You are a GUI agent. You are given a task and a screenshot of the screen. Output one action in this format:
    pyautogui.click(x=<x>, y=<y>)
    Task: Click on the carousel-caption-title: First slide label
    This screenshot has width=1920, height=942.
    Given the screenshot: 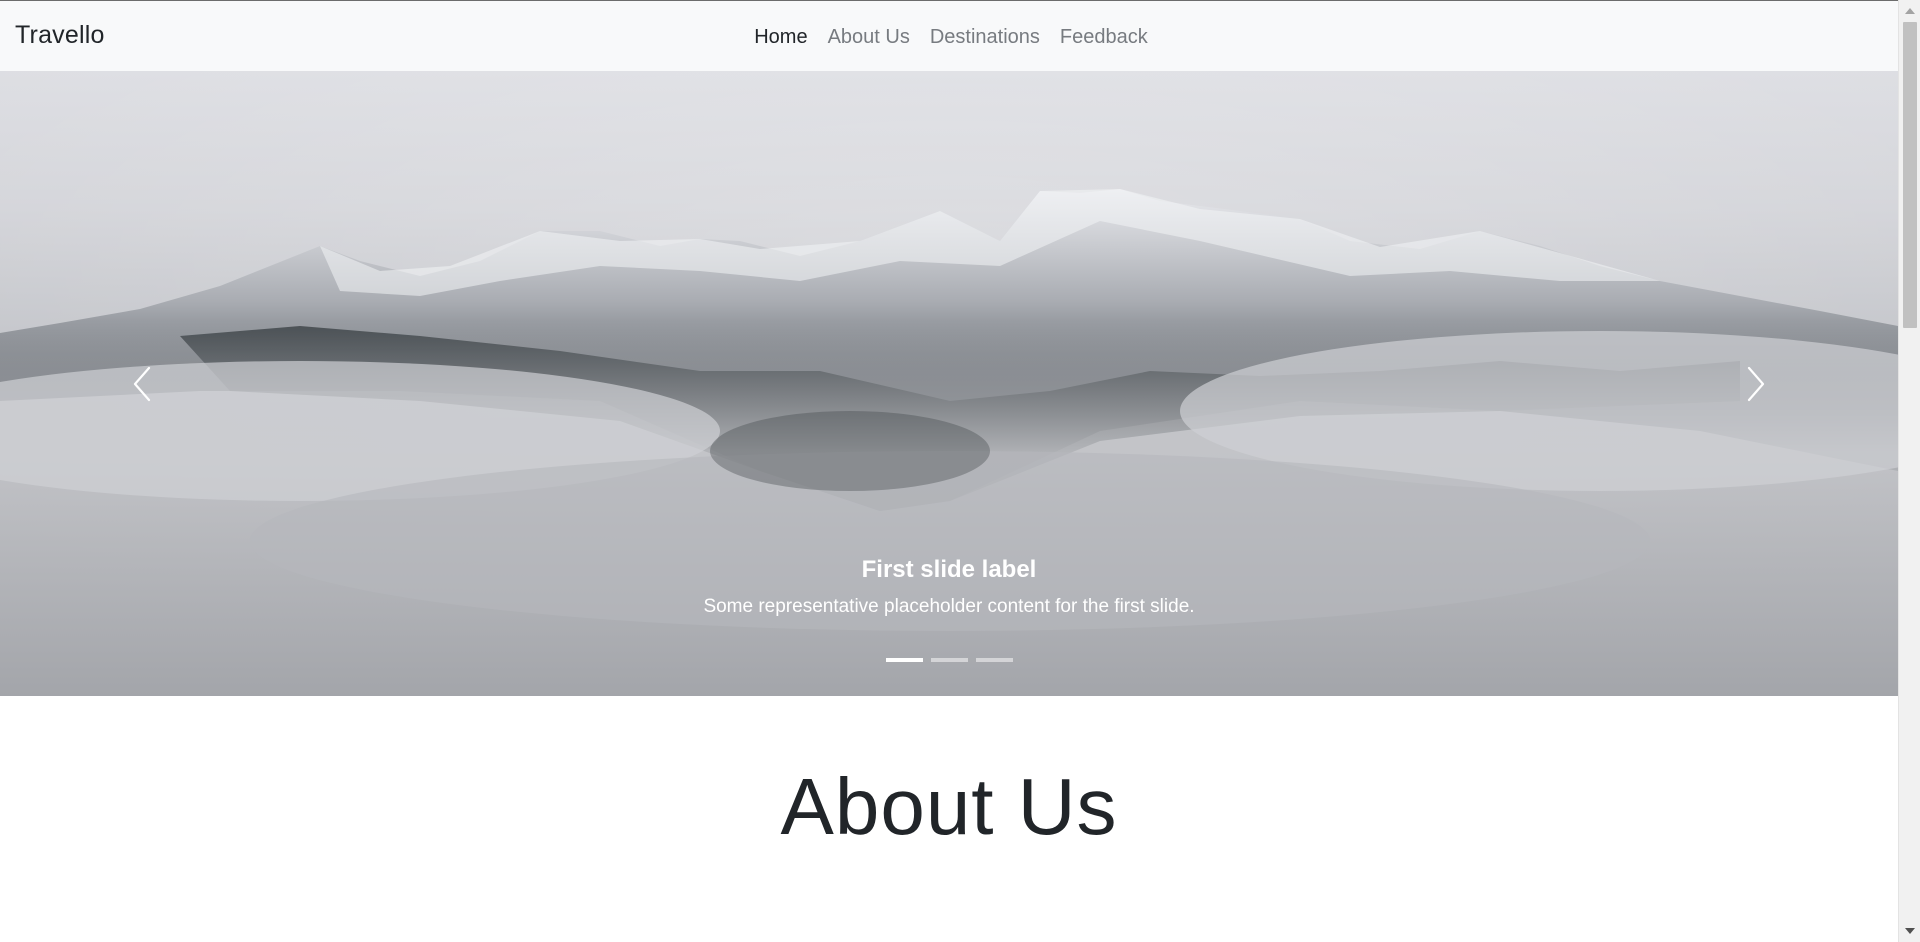 What is the action you would take?
    pyautogui.click(x=949, y=569)
    